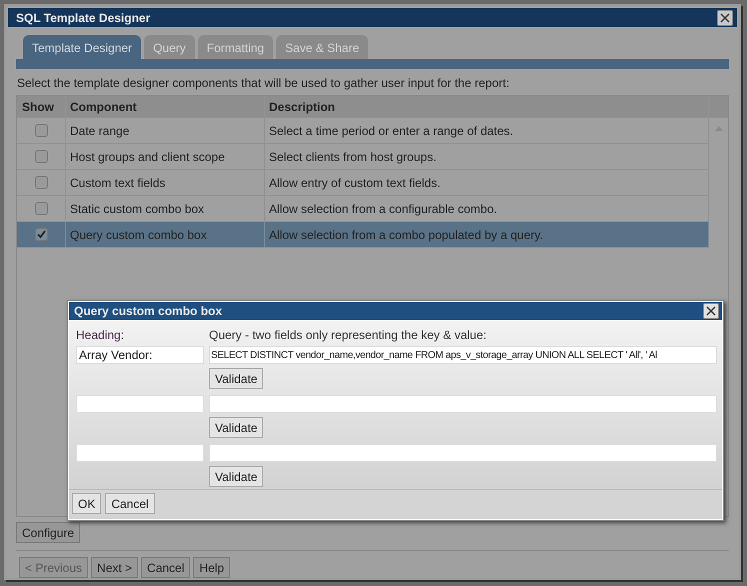 This screenshot has height=586, width=747. What do you see at coordinates (487, 182) in the screenshot?
I see `table-cell: Allow entry of custom text fields.` at bounding box center [487, 182].